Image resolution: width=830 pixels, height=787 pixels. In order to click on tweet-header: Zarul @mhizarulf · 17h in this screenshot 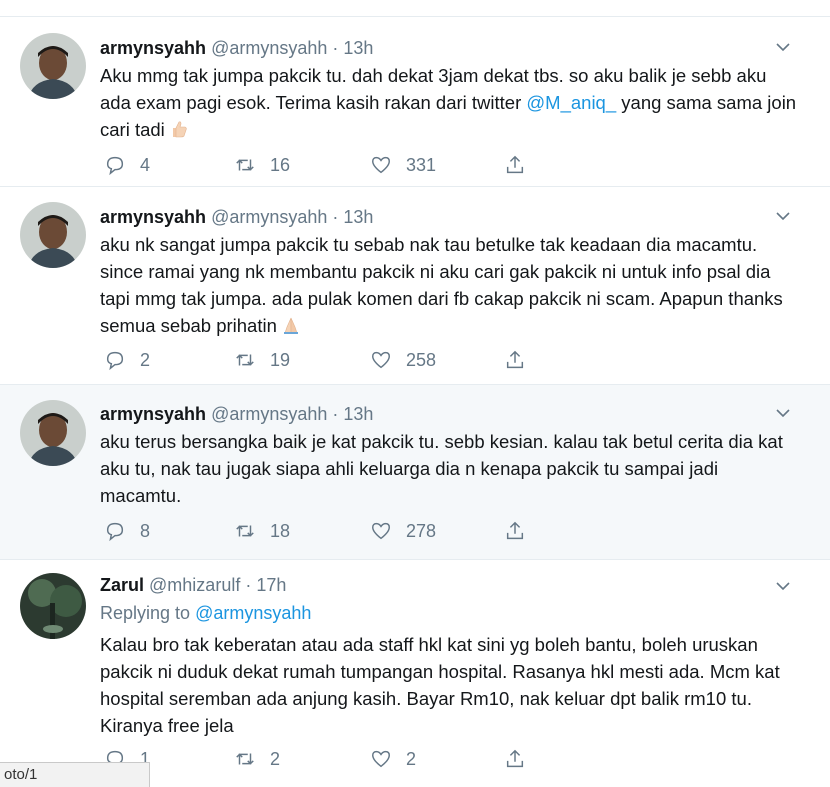, I will do `click(193, 585)`.